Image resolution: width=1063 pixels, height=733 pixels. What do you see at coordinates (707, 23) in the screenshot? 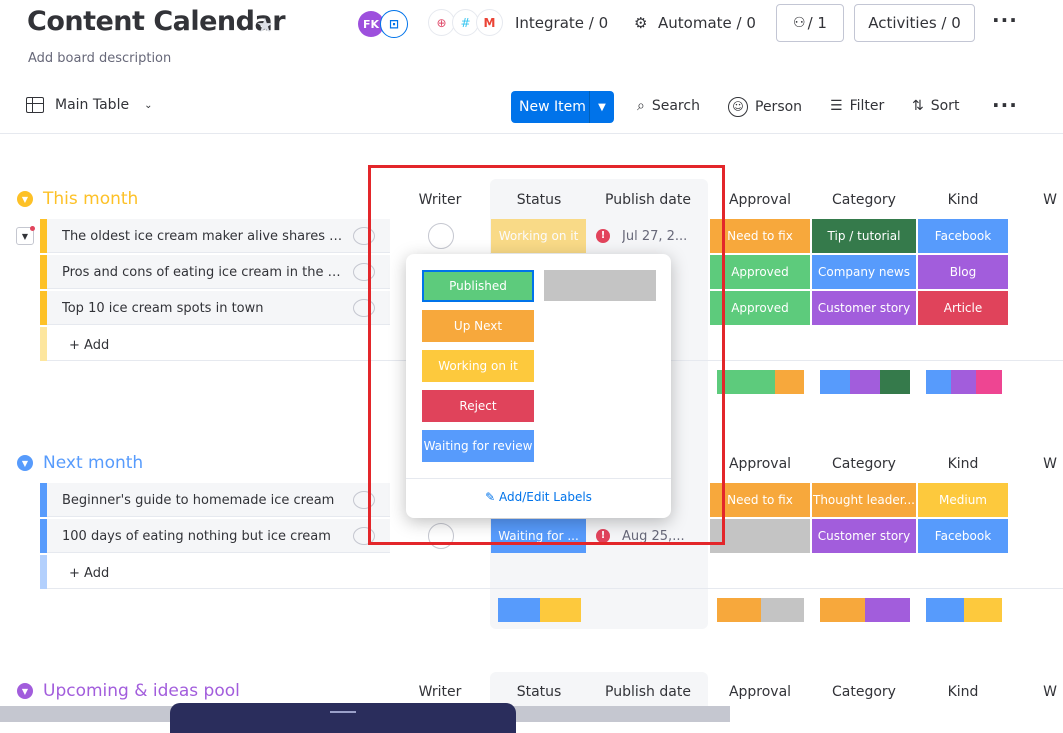
I see `automate-button: Automate / 0` at bounding box center [707, 23].